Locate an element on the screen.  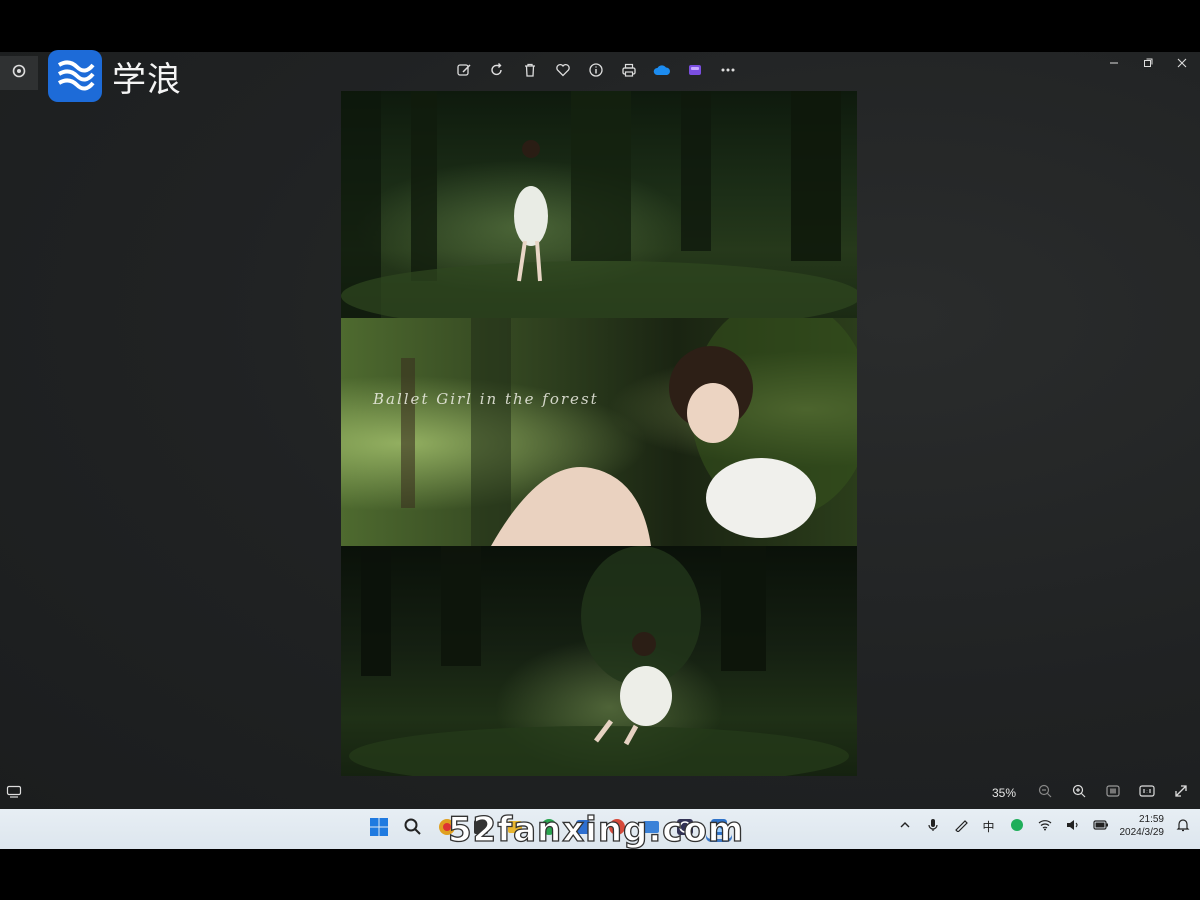
rotate-button is located at coordinates (497, 72).